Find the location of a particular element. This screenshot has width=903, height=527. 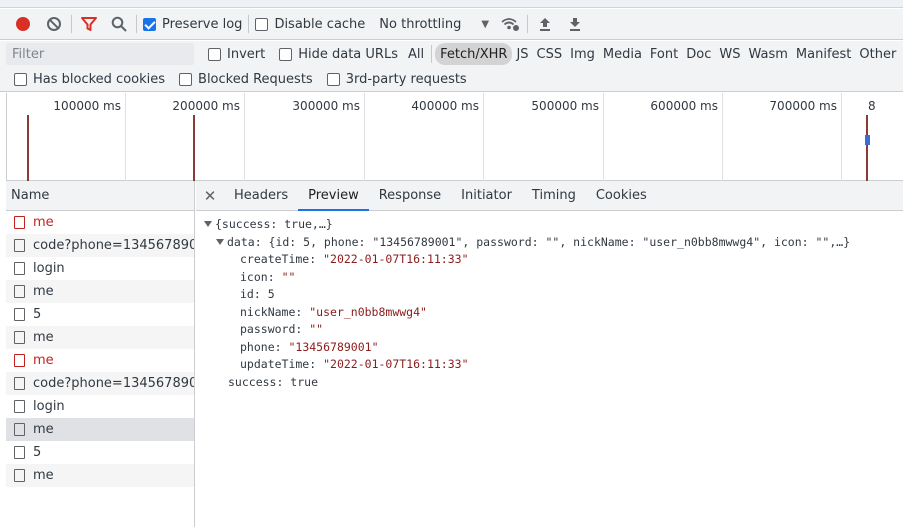

search-icon is located at coordinates (119, 24).